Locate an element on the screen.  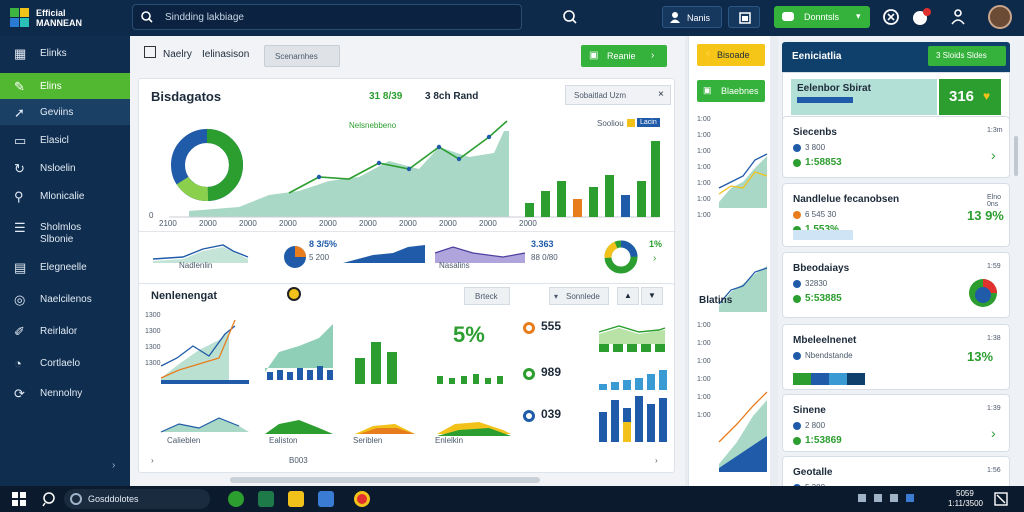
summary-card: Sinene 1:39 2 800 1:53869 › is located at coordinates (896, 423).